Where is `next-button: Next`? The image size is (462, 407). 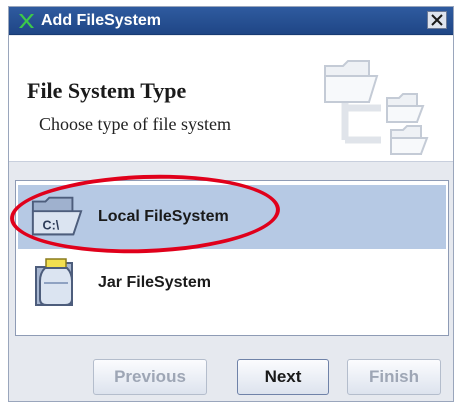 next-button: Next is located at coordinates (283, 377).